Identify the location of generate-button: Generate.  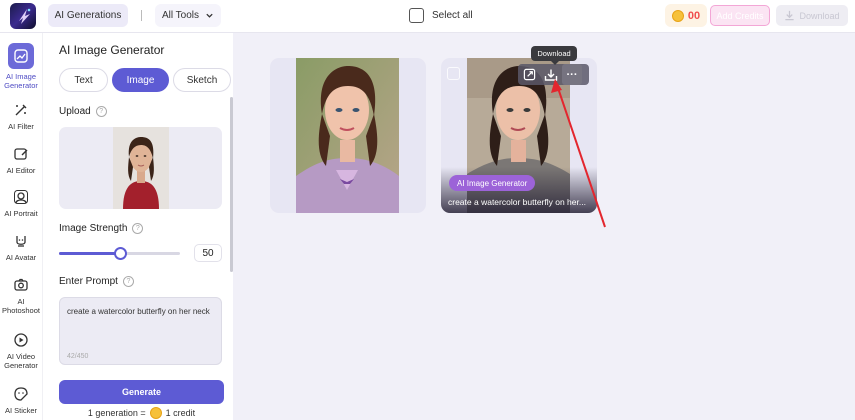
(141, 392).